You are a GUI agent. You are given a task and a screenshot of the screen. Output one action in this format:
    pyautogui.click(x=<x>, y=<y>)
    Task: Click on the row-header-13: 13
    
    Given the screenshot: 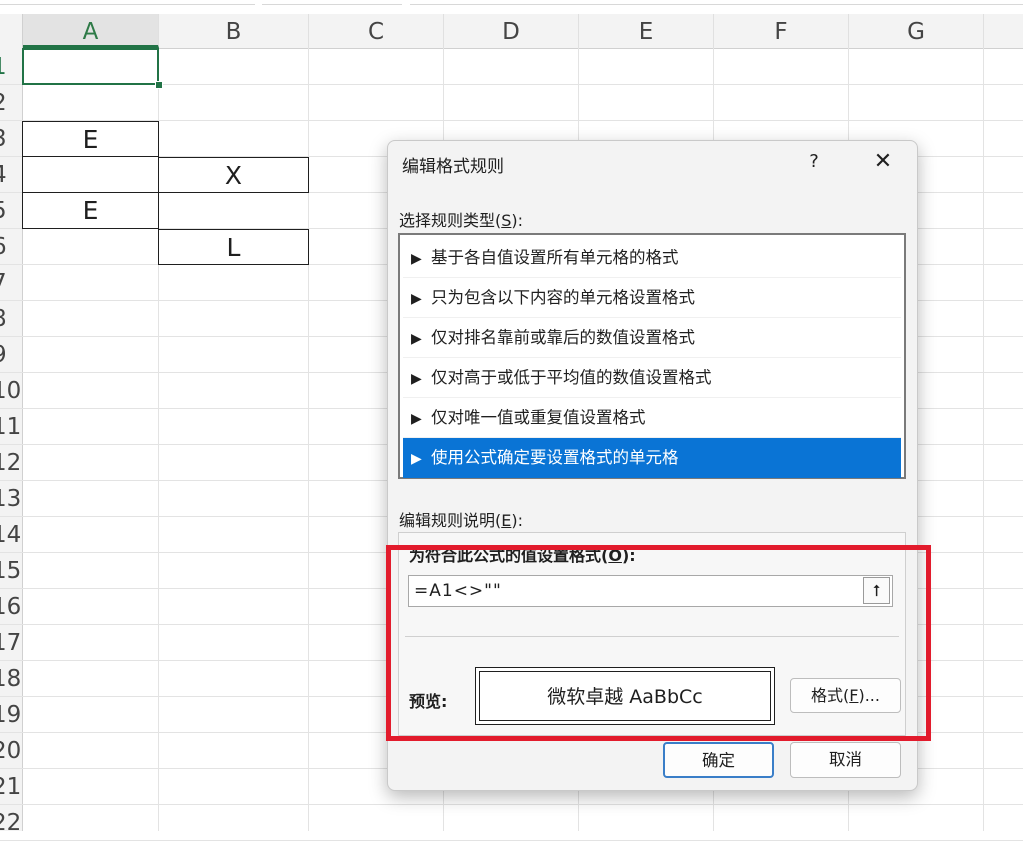 What is the action you would take?
    pyautogui.click(x=11, y=498)
    